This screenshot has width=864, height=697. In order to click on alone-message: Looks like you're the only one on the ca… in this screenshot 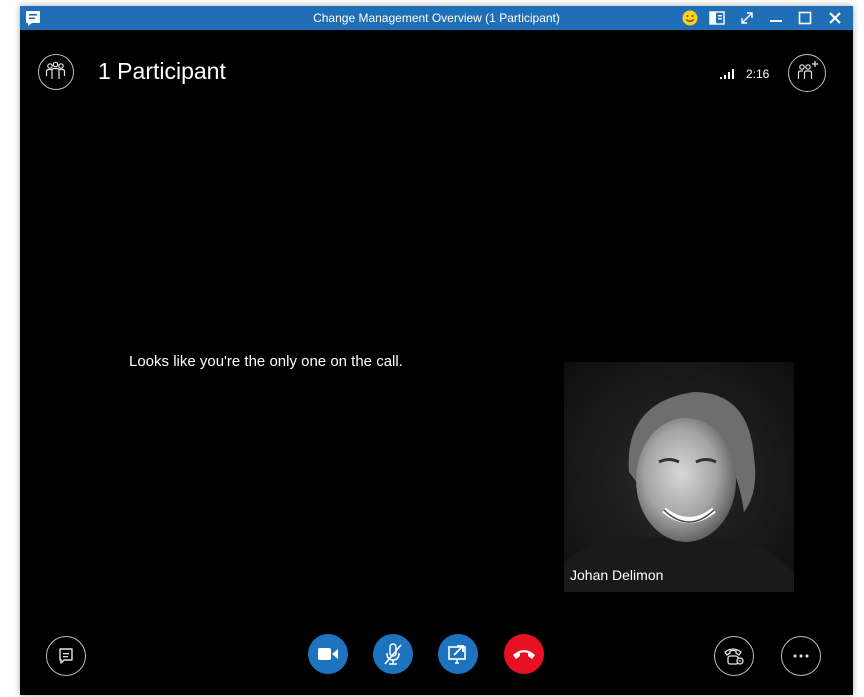, I will do `click(266, 361)`.